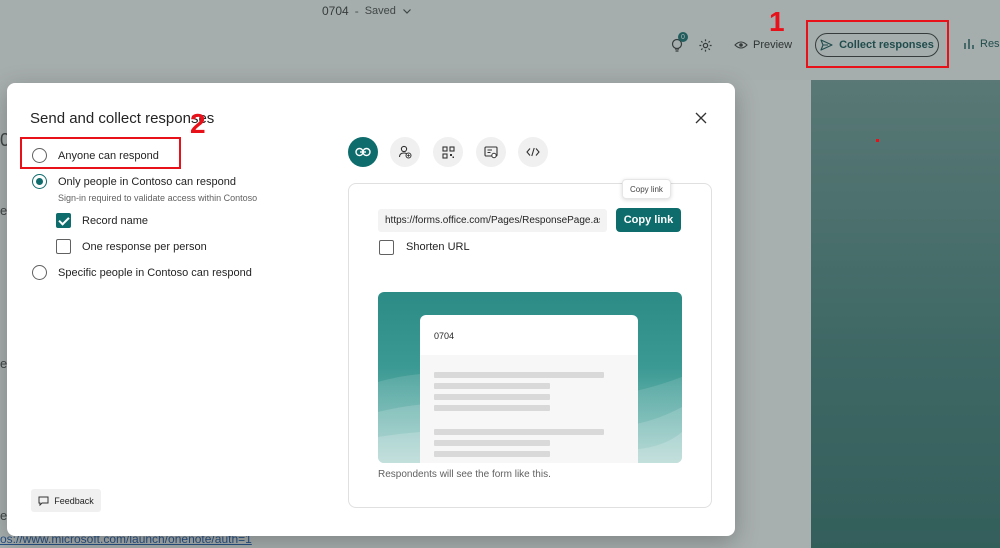 This screenshot has height=548, width=1000. Describe the element at coordinates (701, 118) in the screenshot. I see `close-icon` at that location.